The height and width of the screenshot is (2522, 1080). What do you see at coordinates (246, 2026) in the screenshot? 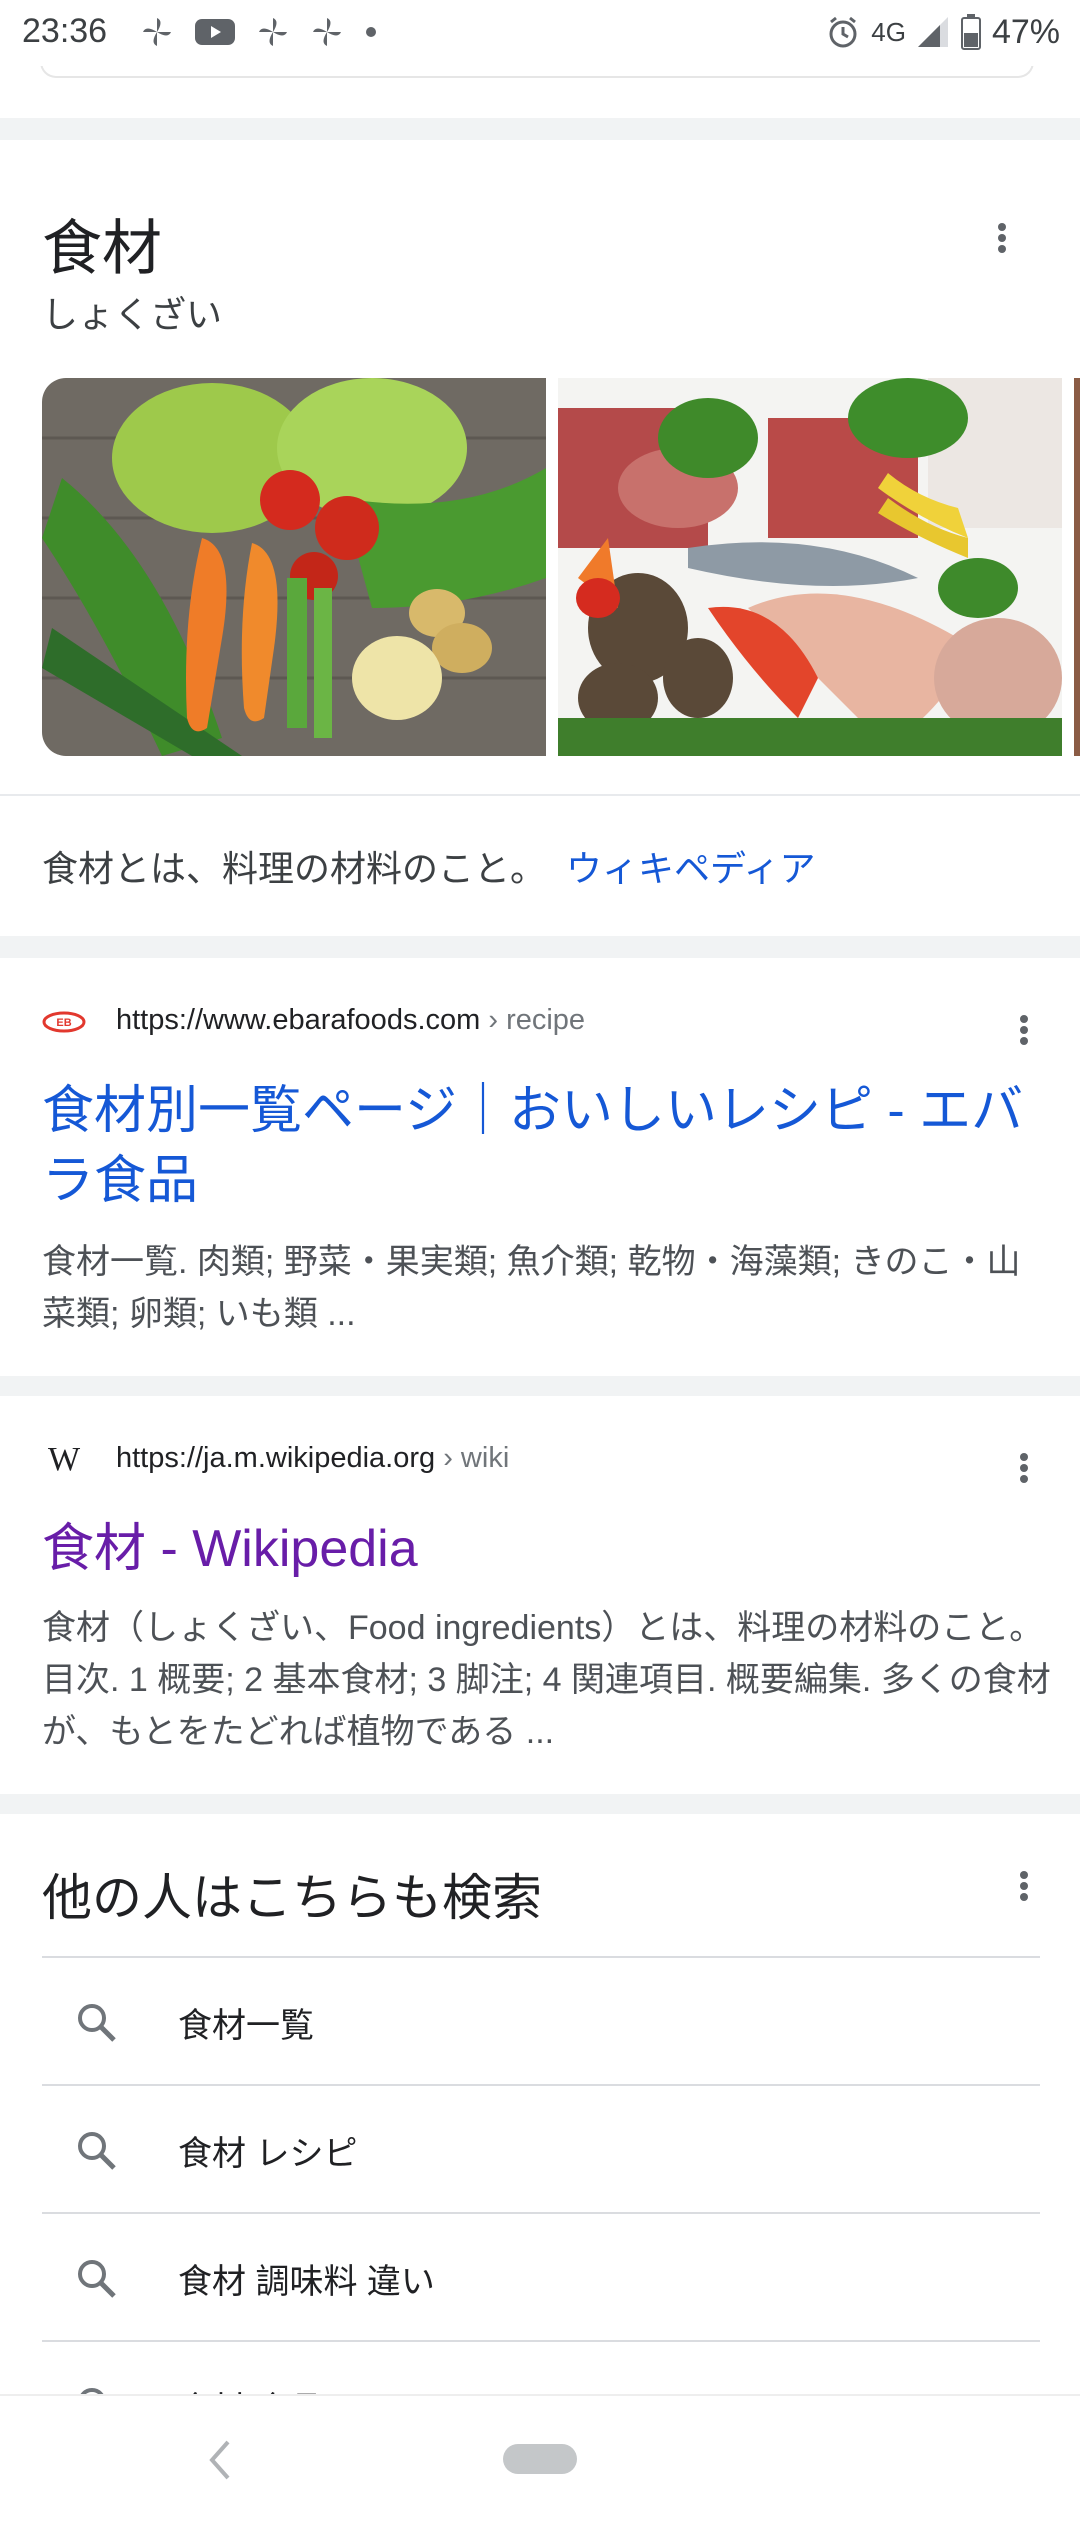
I see `related-search-label: 食材一覧` at bounding box center [246, 2026].